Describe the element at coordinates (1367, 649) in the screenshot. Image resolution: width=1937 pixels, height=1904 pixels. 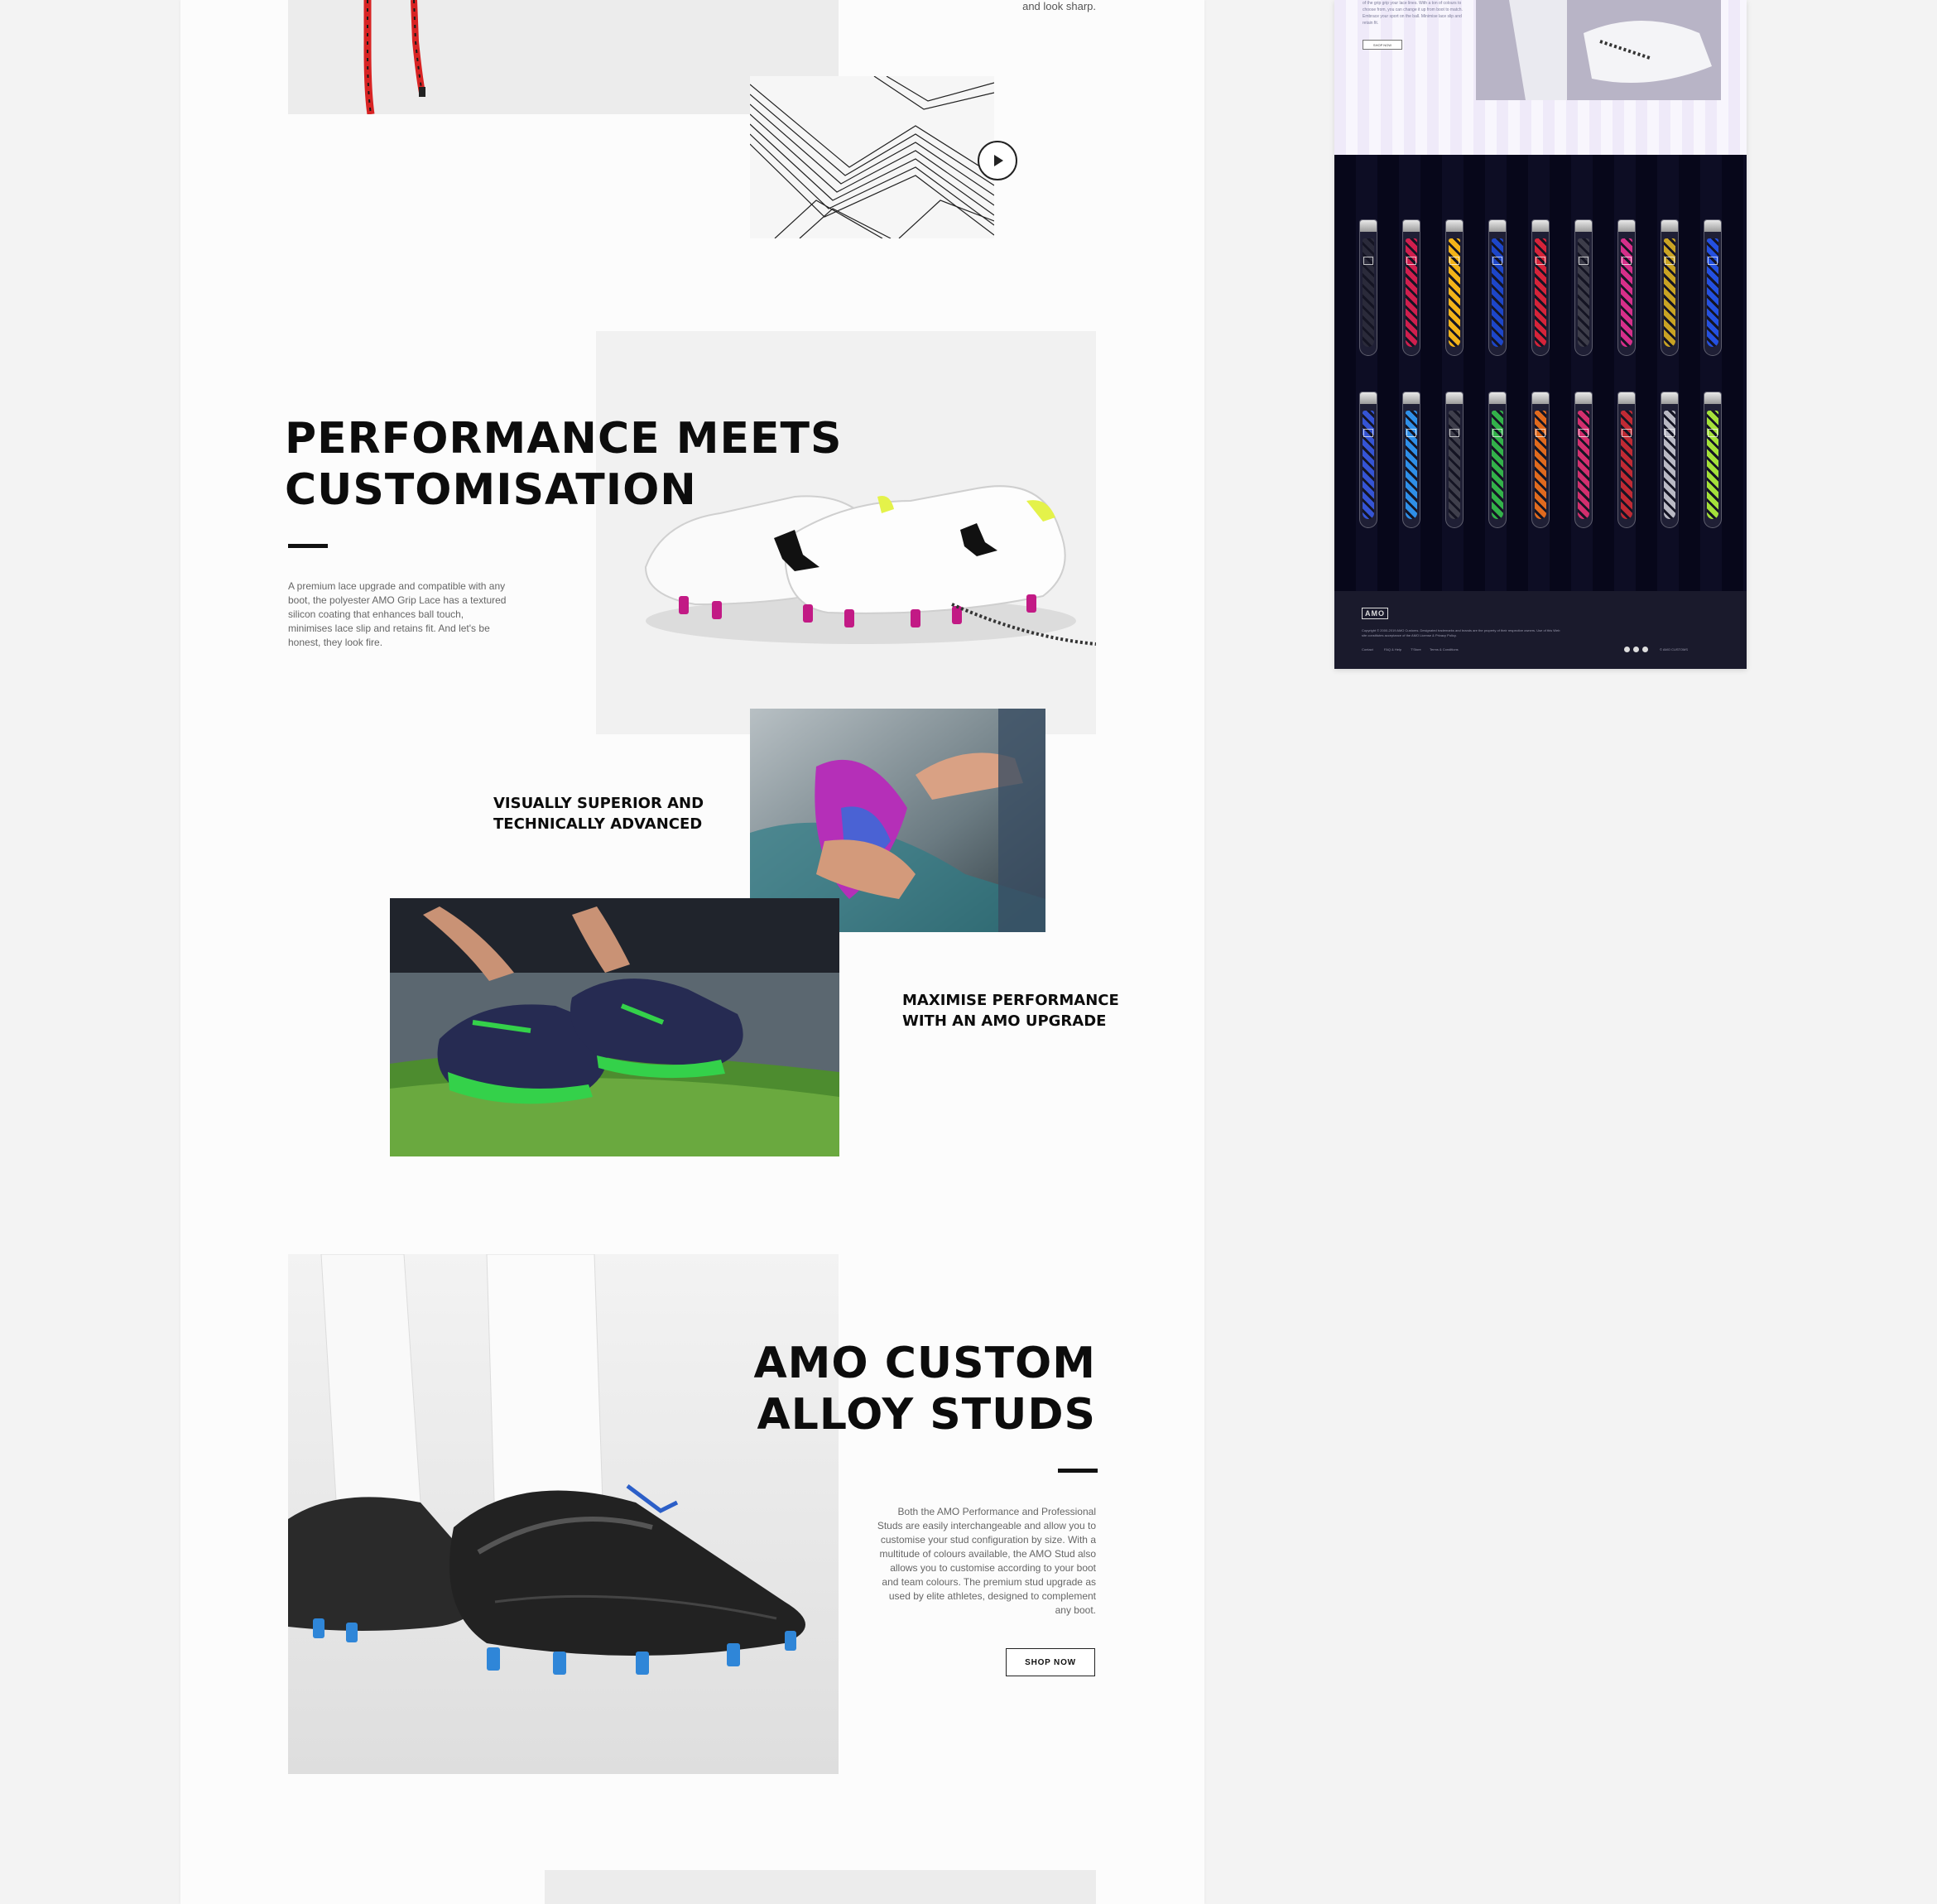
I see `footer-link-contact: Contact` at that location.